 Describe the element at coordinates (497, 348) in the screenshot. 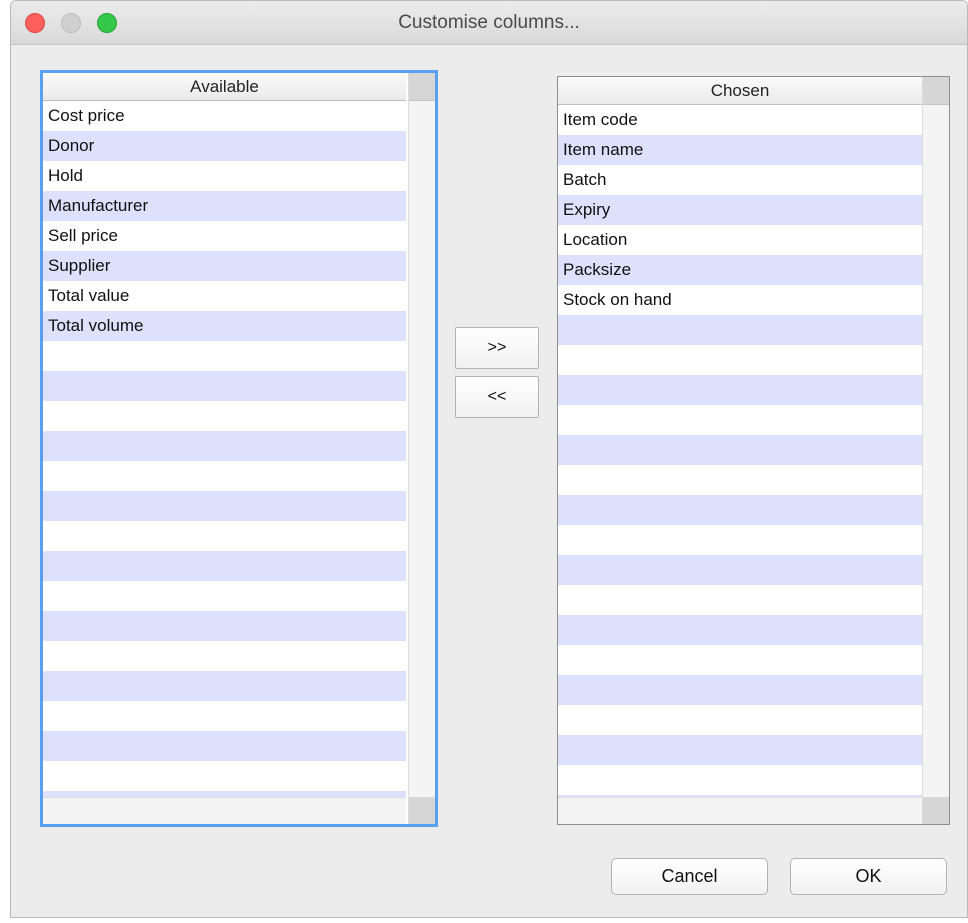

I see `add-column-button: >>` at that location.